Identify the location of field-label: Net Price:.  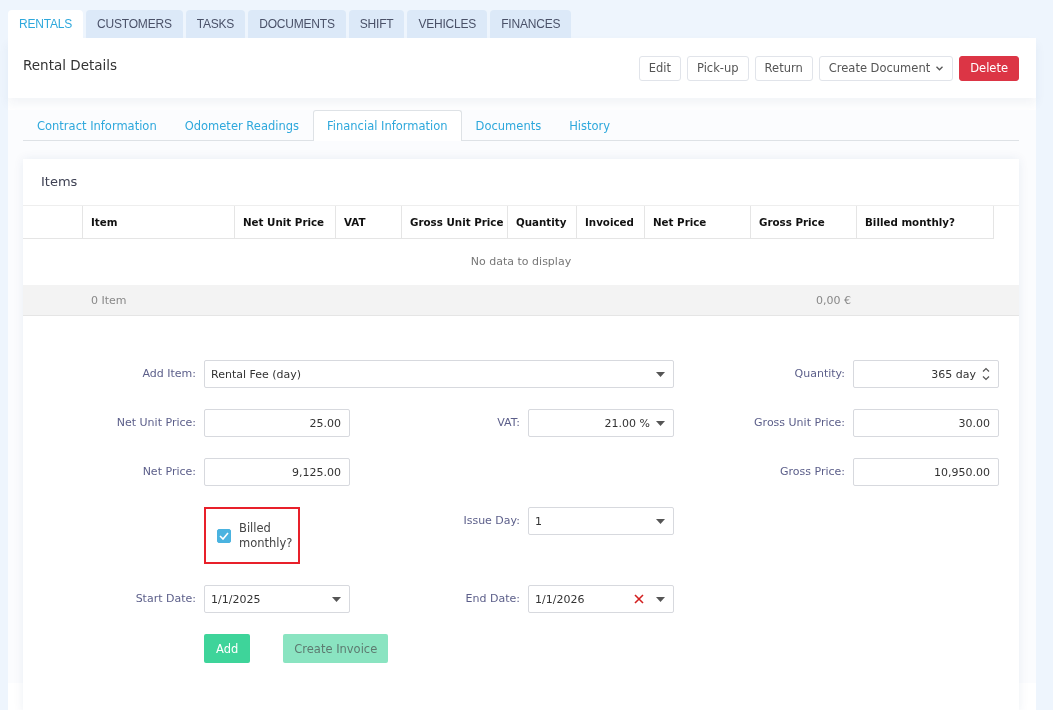
(169, 472).